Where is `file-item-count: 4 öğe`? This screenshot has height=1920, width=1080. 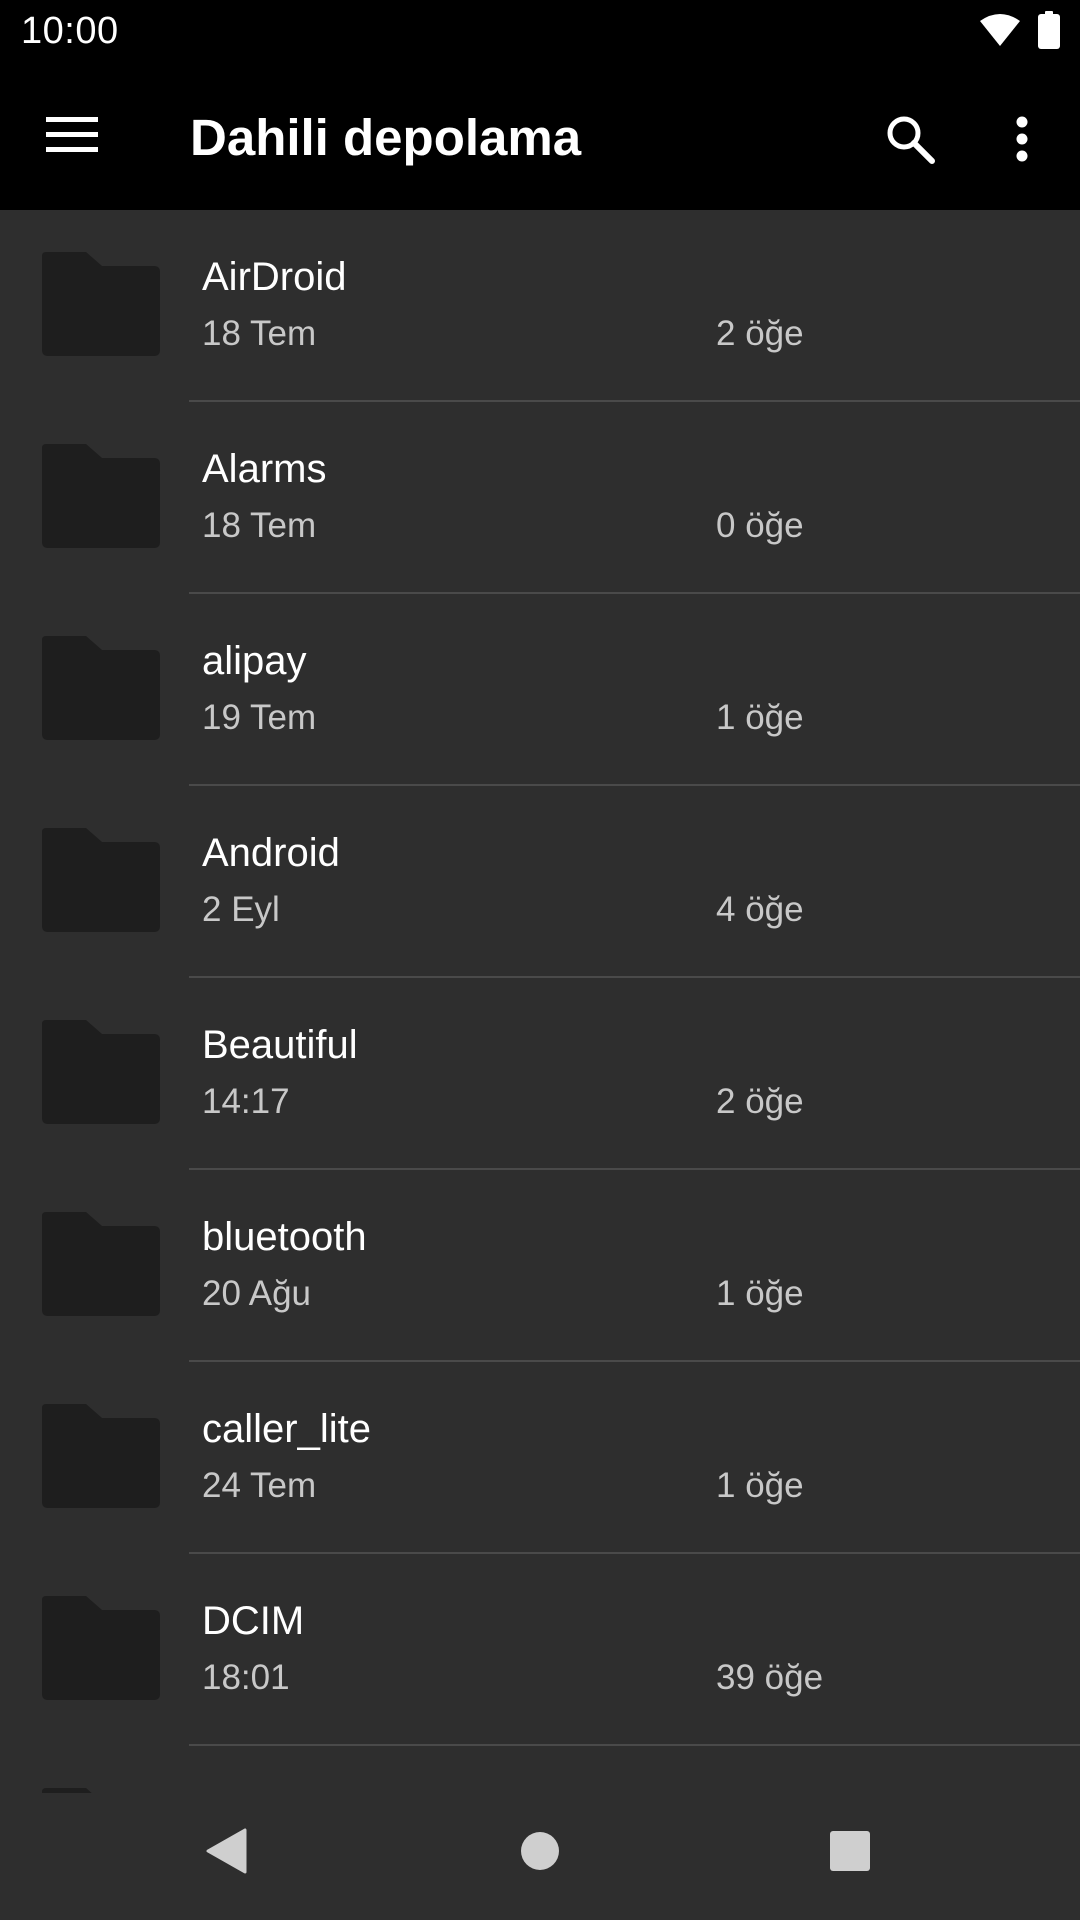 file-item-count: 4 öğe is located at coordinates (760, 909).